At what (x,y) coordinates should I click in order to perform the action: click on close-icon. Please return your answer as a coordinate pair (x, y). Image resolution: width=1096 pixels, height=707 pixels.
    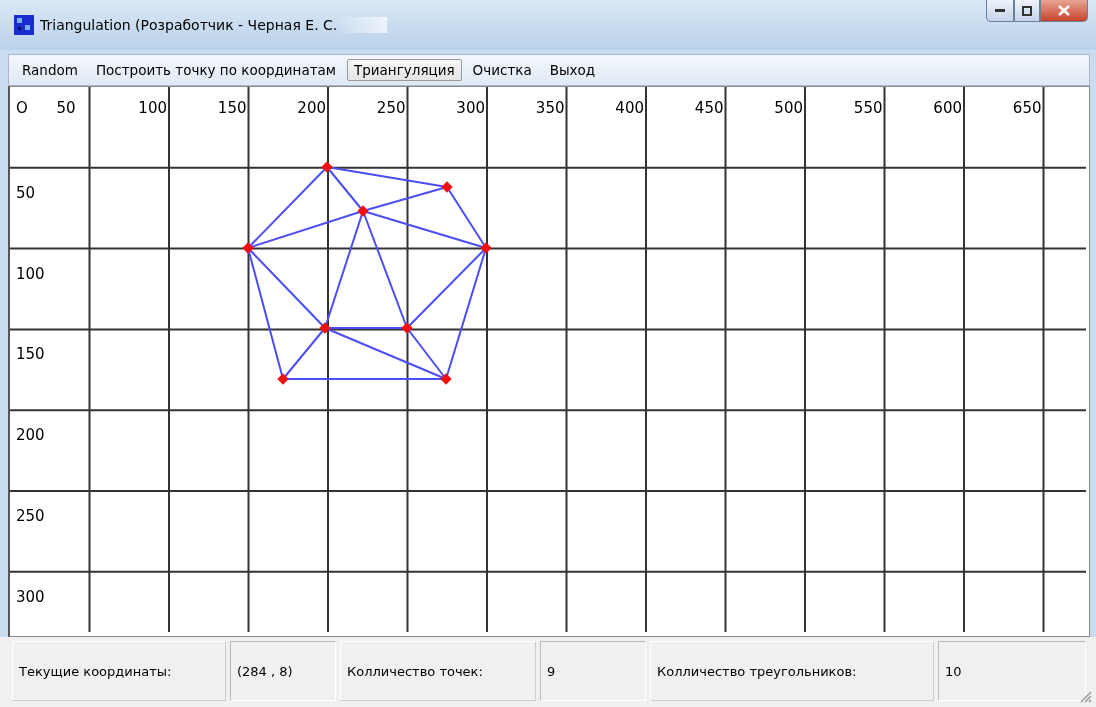
    Looking at the image, I should click on (1064, 10).